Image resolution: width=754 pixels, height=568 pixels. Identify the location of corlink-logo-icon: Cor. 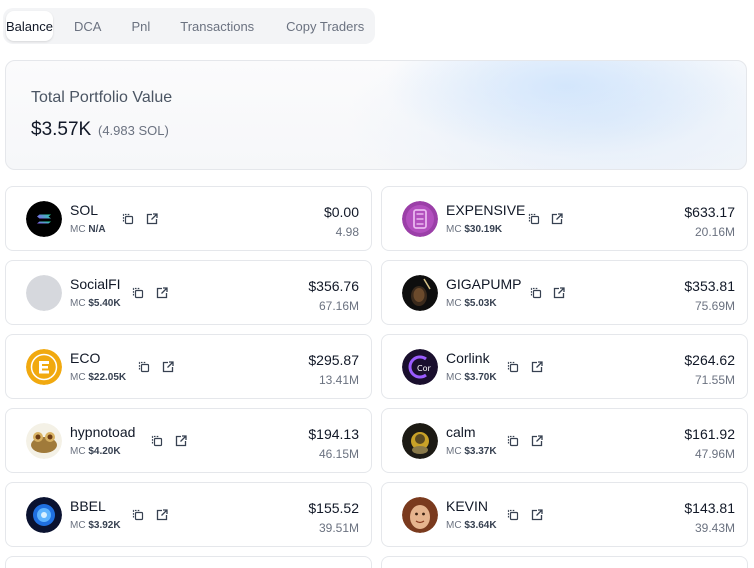
(420, 367).